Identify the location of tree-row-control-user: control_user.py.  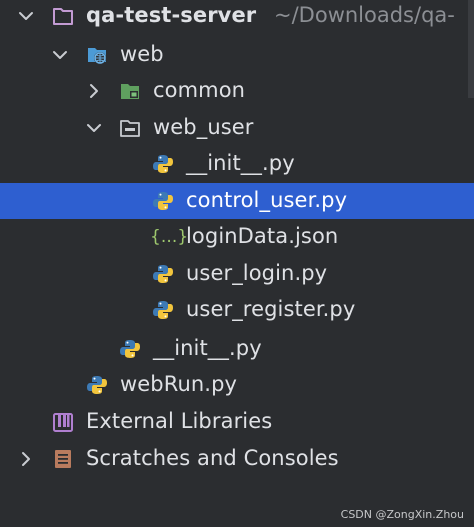
(237, 201).